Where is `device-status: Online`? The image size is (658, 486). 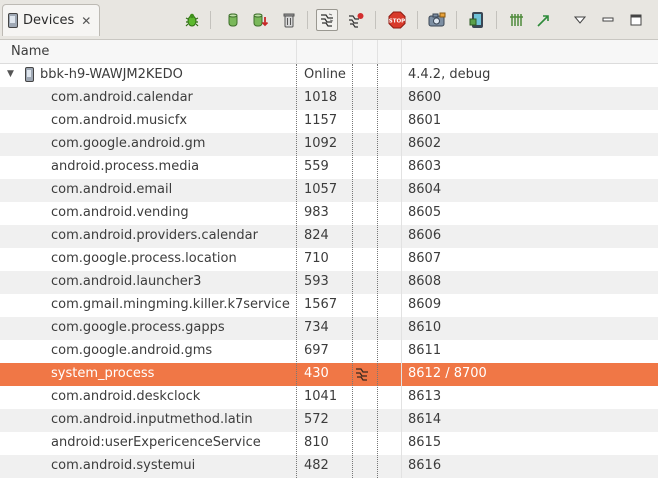
device-status: Online is located at coordinates (325, 74).